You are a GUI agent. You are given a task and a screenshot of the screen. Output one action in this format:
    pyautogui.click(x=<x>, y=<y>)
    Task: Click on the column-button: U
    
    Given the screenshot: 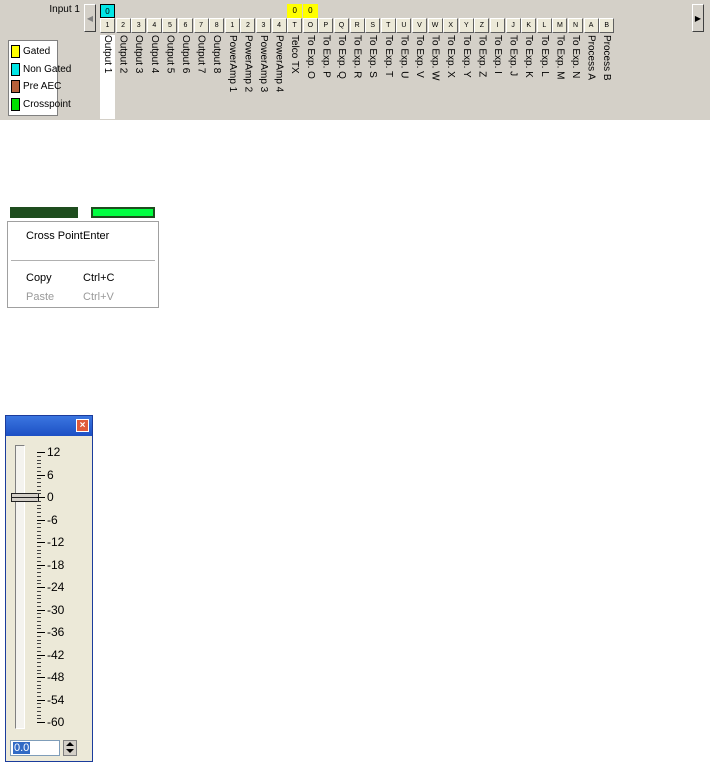 What is the action you would take?
    pyautogui.click(x=404, y=25)
    